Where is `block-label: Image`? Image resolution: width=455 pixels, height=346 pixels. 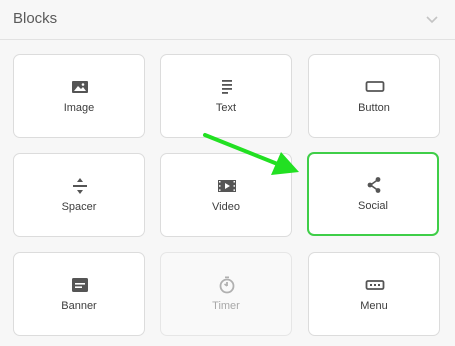 block-label: Image is located at coordinates (79, 108).